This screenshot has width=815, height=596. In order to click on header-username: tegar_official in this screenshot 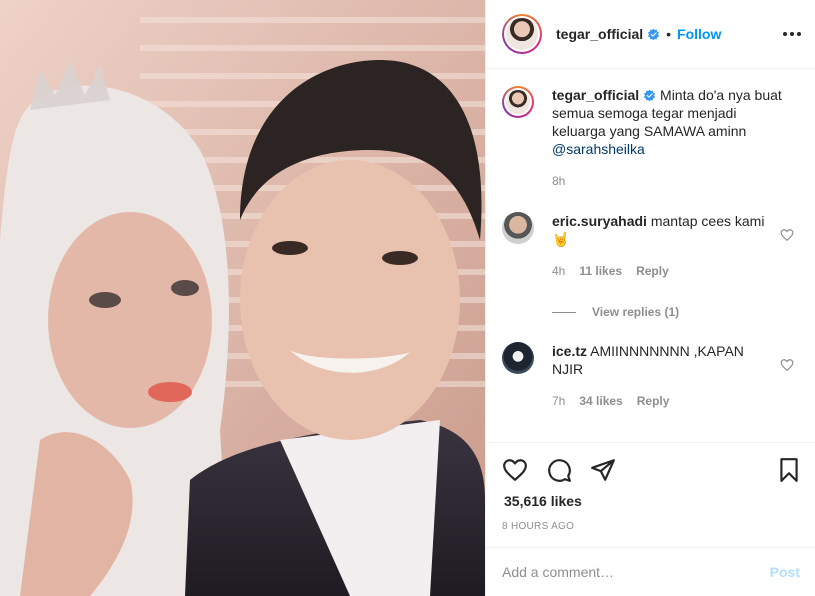, I will do `click(599, 34)`.